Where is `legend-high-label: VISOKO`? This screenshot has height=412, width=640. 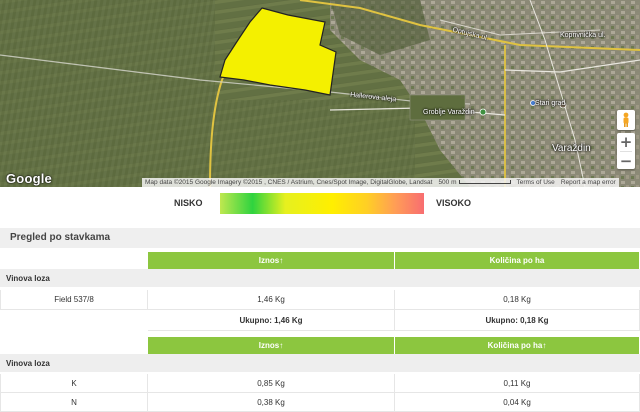 legend-high-label: VISOKO is located at coordinates (454, 203).